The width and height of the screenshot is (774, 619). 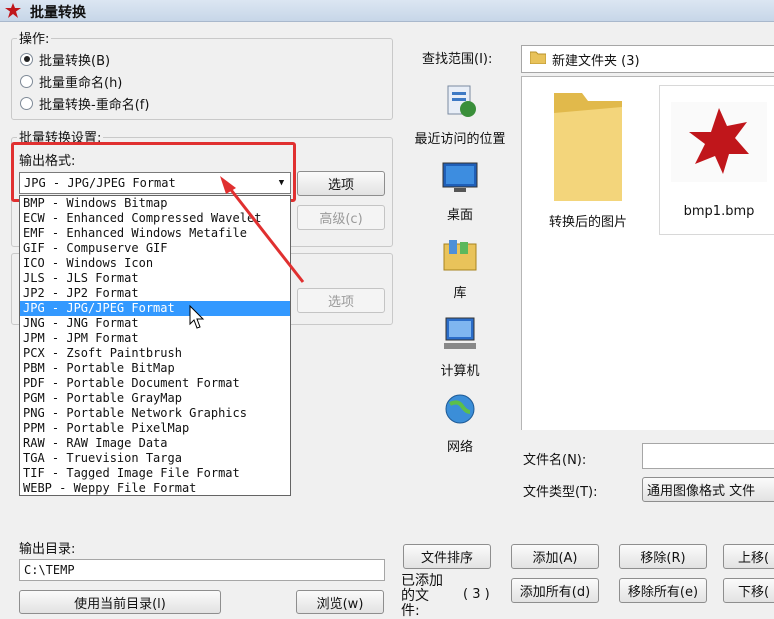 I want to click on format-option: JPG - JPG/JPEG Format, so click(x=155, y=308).